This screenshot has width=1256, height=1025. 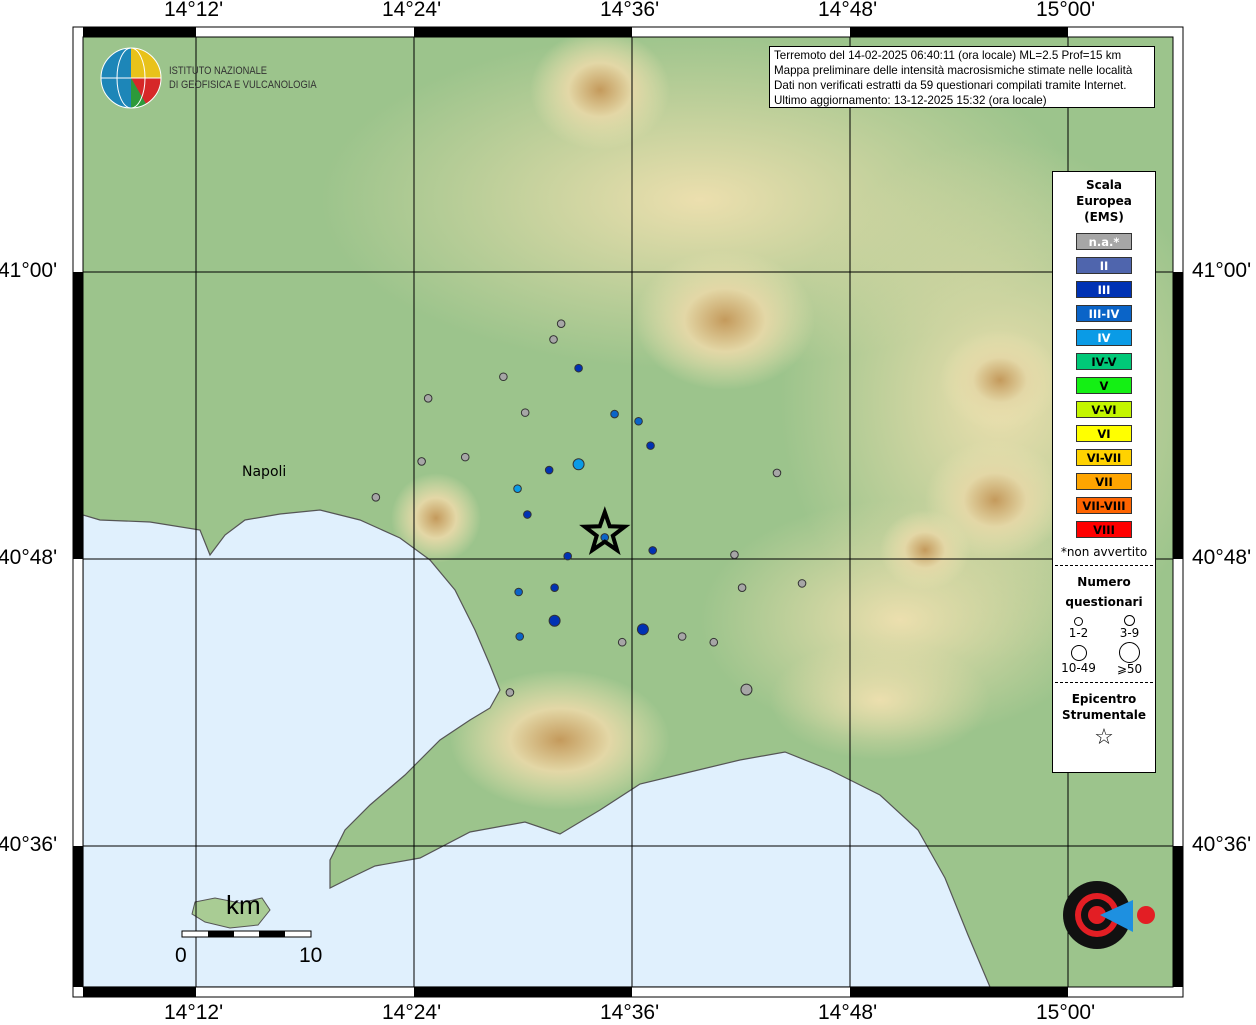 What do you see at coordinates (1104, 337) in the screenshot?
I see `ems-swatch-iv: IV` at bounding box center [1104, 337].